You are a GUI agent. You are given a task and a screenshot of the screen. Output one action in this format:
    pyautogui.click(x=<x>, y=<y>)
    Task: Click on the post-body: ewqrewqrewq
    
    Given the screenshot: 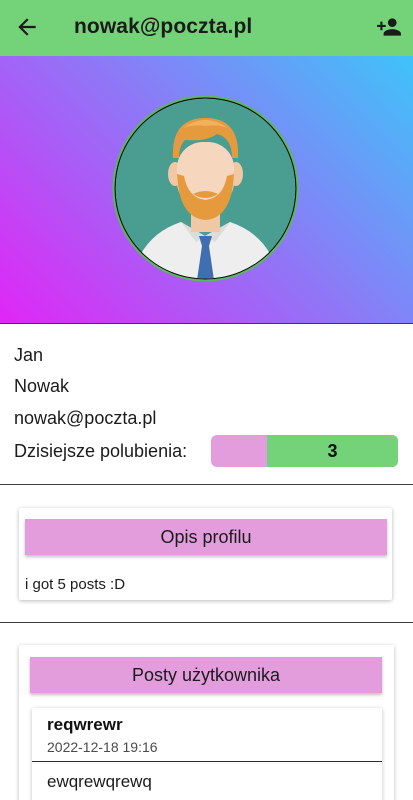 What is the action you would take?
    pyautogui.click(x=99, y=781)
    